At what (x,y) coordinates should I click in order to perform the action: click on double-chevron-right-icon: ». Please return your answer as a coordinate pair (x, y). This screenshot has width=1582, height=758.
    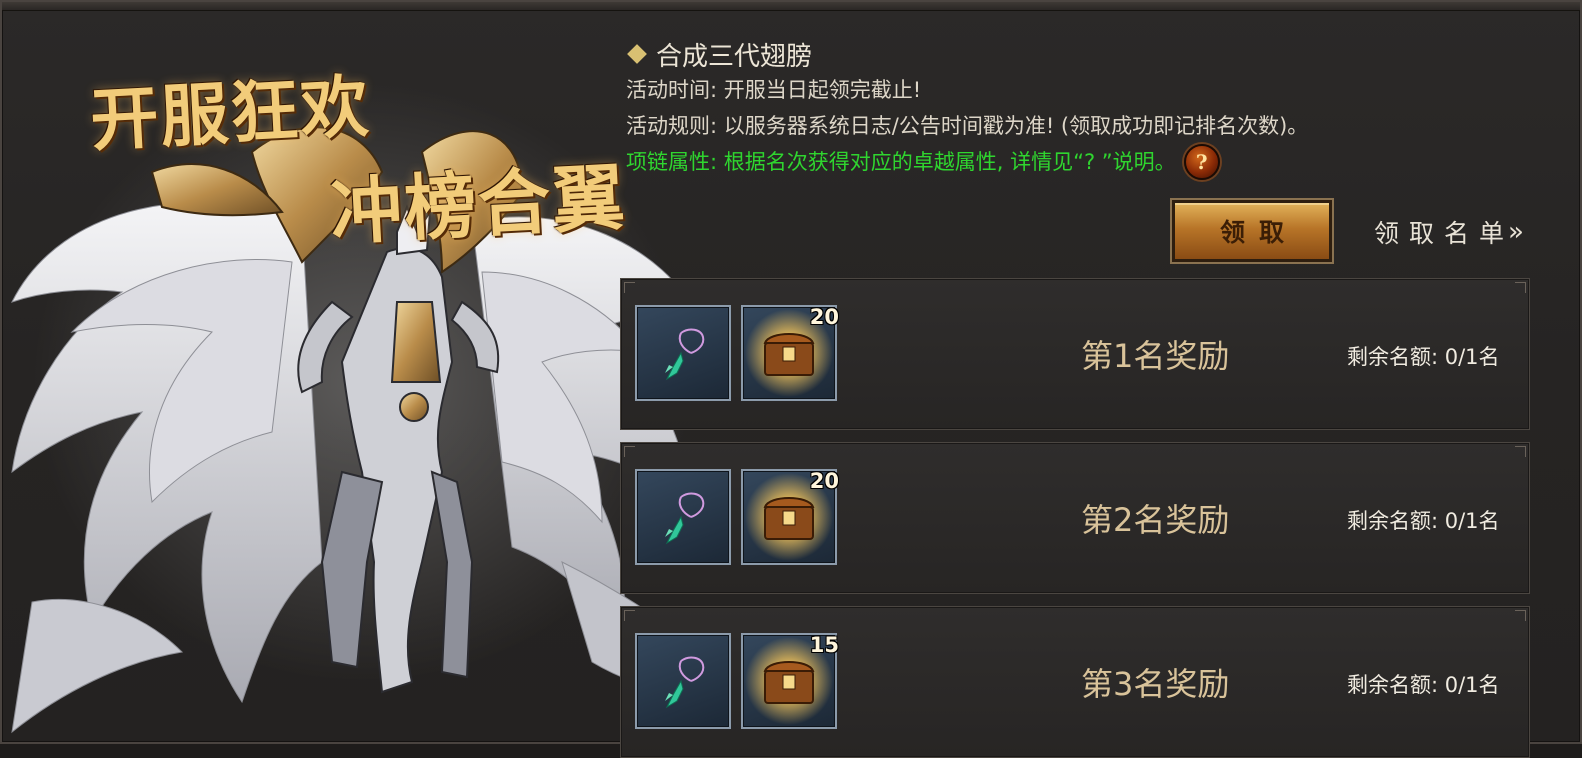
    Looking at the image, I should click on (1516, 232).